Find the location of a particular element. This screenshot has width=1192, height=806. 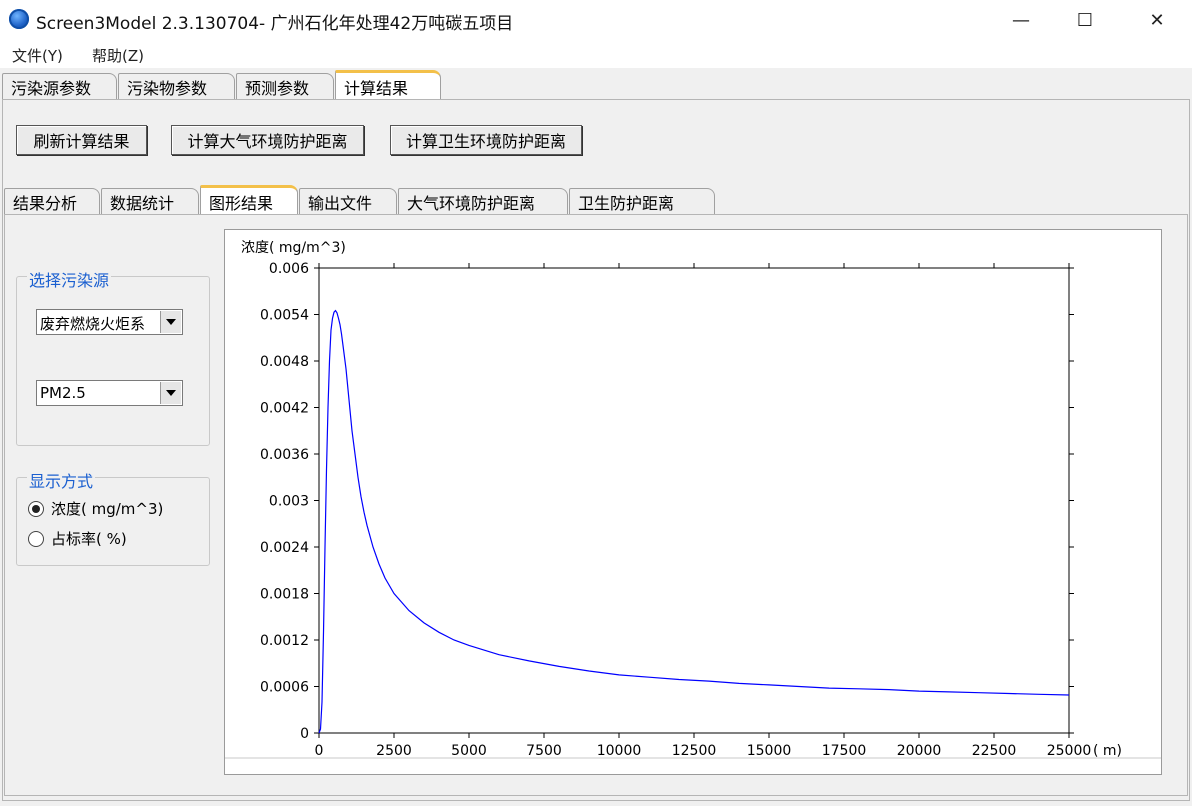

menu-help: 帮助(Z) is located at coordinates (118, 55).